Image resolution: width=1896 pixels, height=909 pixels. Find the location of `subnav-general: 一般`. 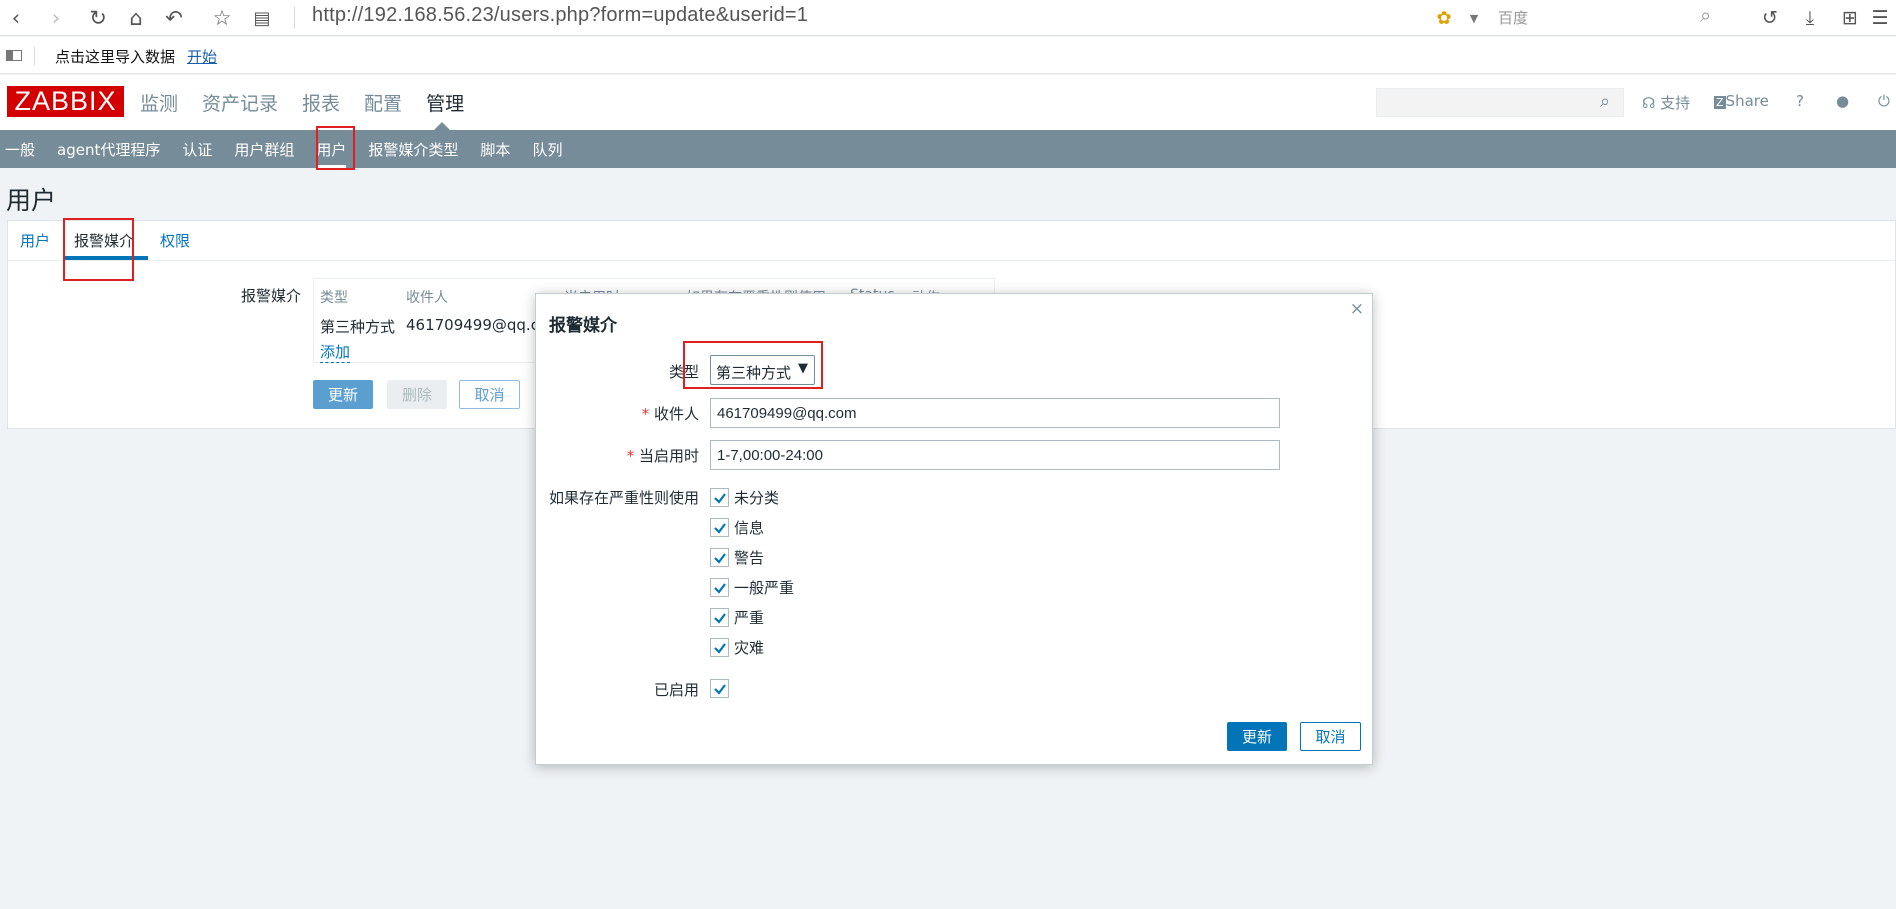

subnav-general: 一般 is located at coordinates (20, 149).